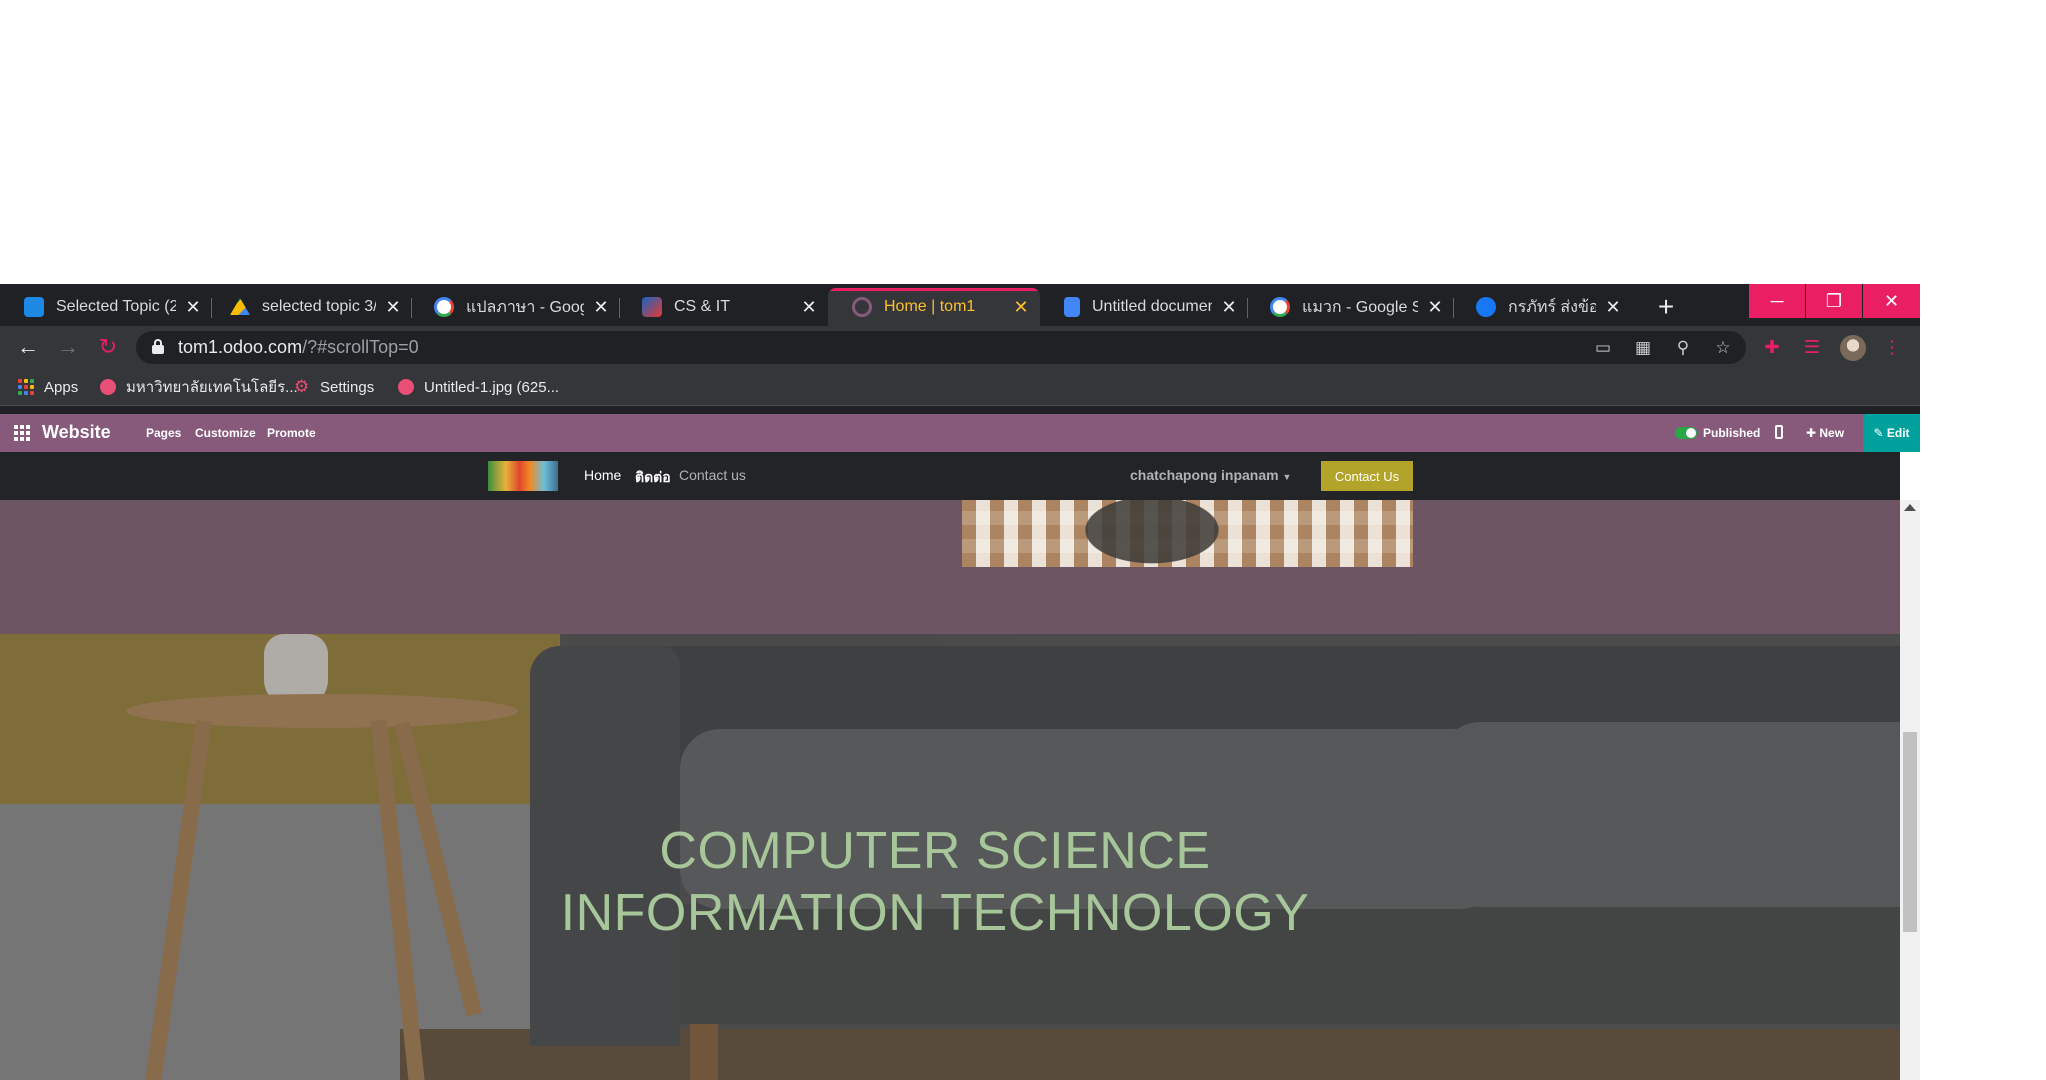  What do you see at coordinates (712, 475) in the screenshot?
I see `nav-contact-us: Contact us` at bounding box center [712, 475].